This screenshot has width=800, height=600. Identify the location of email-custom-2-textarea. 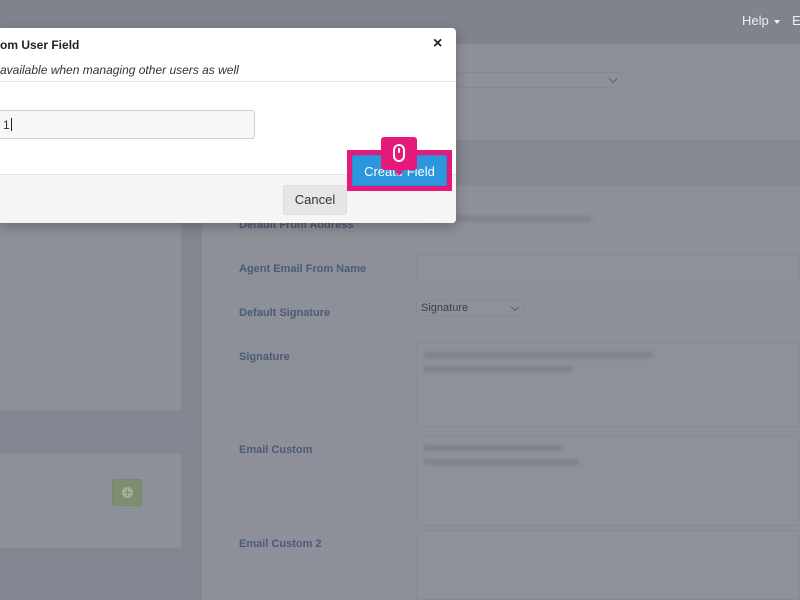
(608, 565).